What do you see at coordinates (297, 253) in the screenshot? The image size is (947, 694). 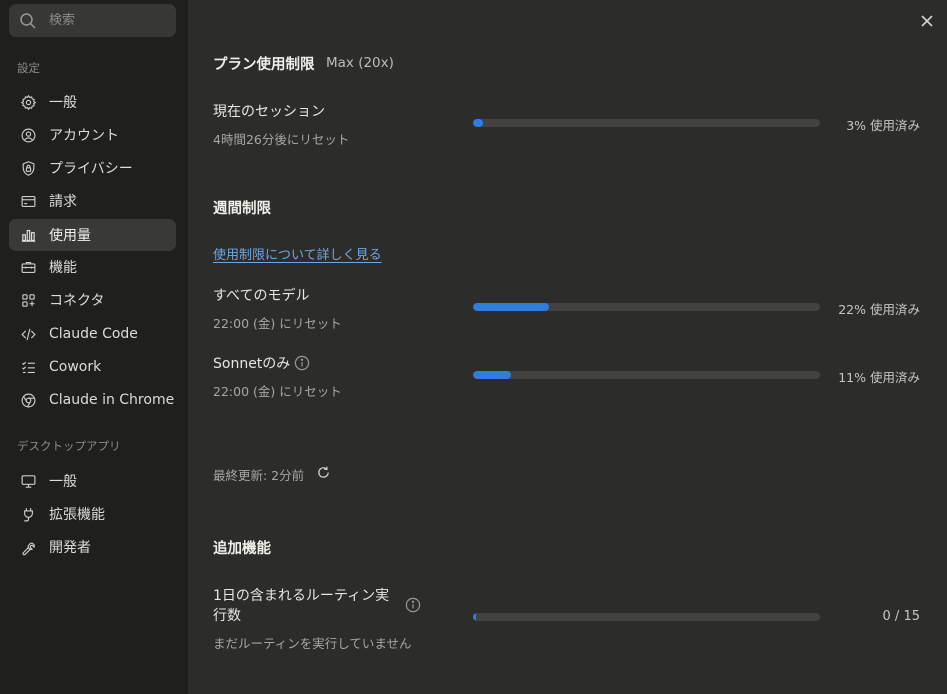 I see `learn-more-link: 使用制限について詳しく見る` at bounding box center [297, 253].